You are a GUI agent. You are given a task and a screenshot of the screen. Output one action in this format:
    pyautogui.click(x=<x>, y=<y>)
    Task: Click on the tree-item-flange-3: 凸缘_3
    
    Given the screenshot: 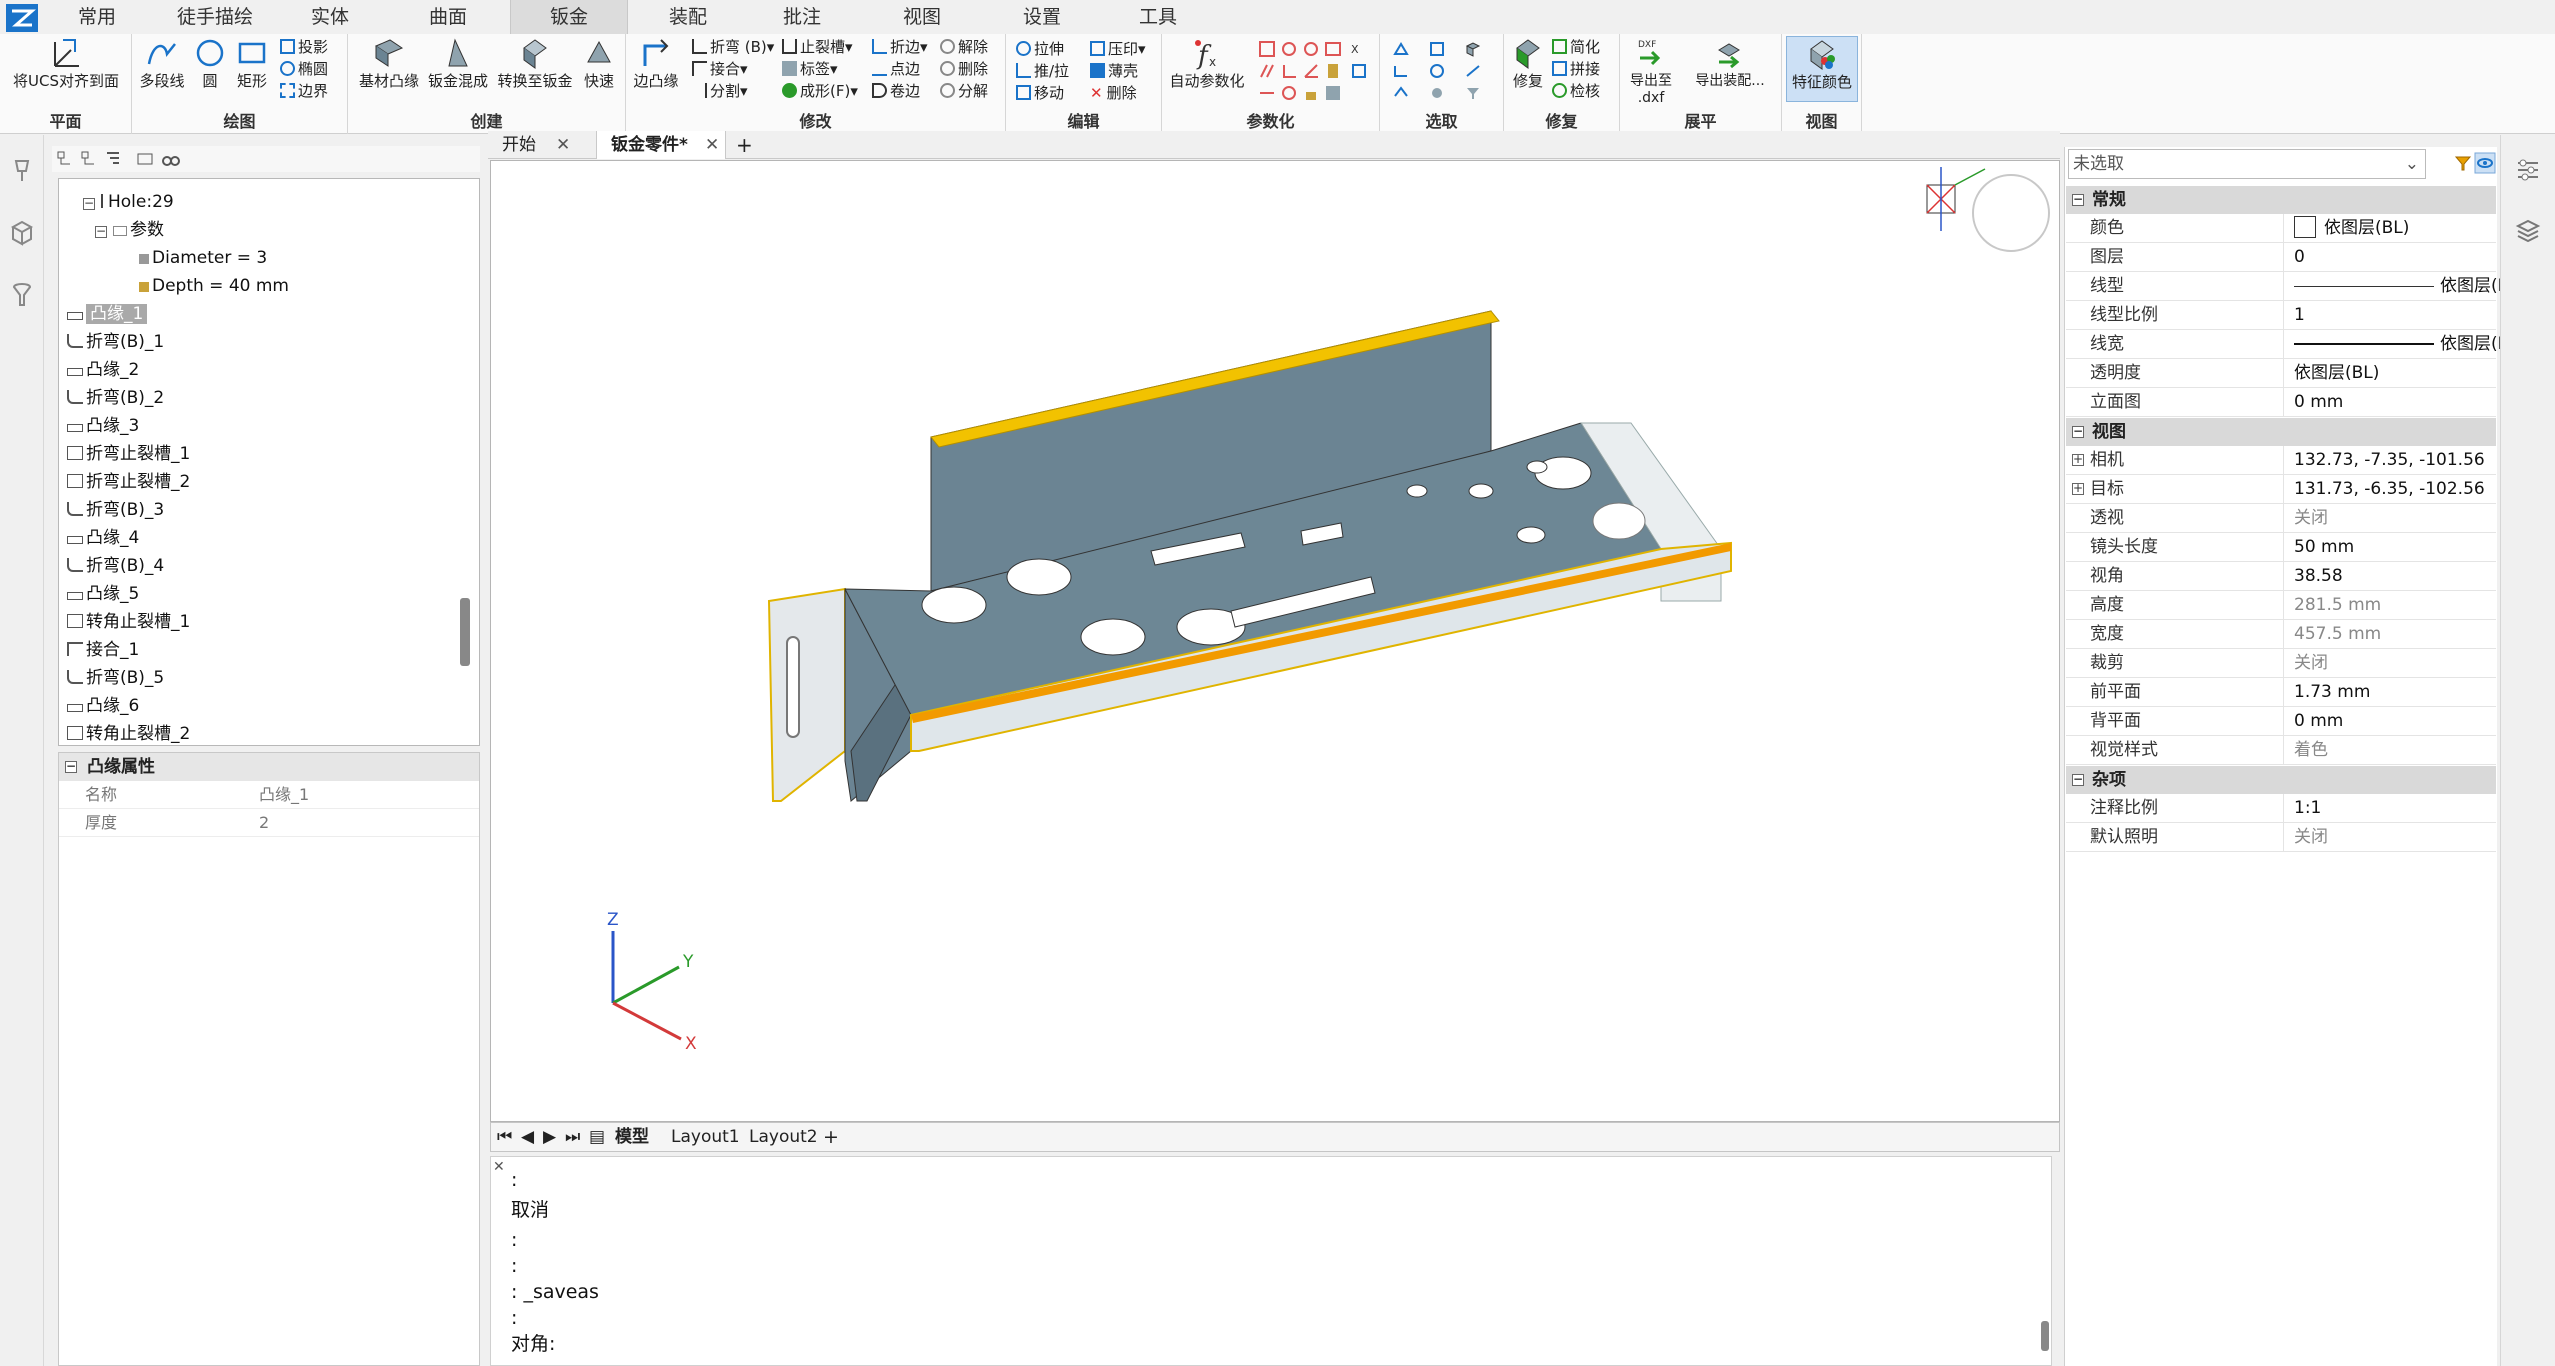 What is the action you would take?
    pyautogui.click(x=103, y=426)
    